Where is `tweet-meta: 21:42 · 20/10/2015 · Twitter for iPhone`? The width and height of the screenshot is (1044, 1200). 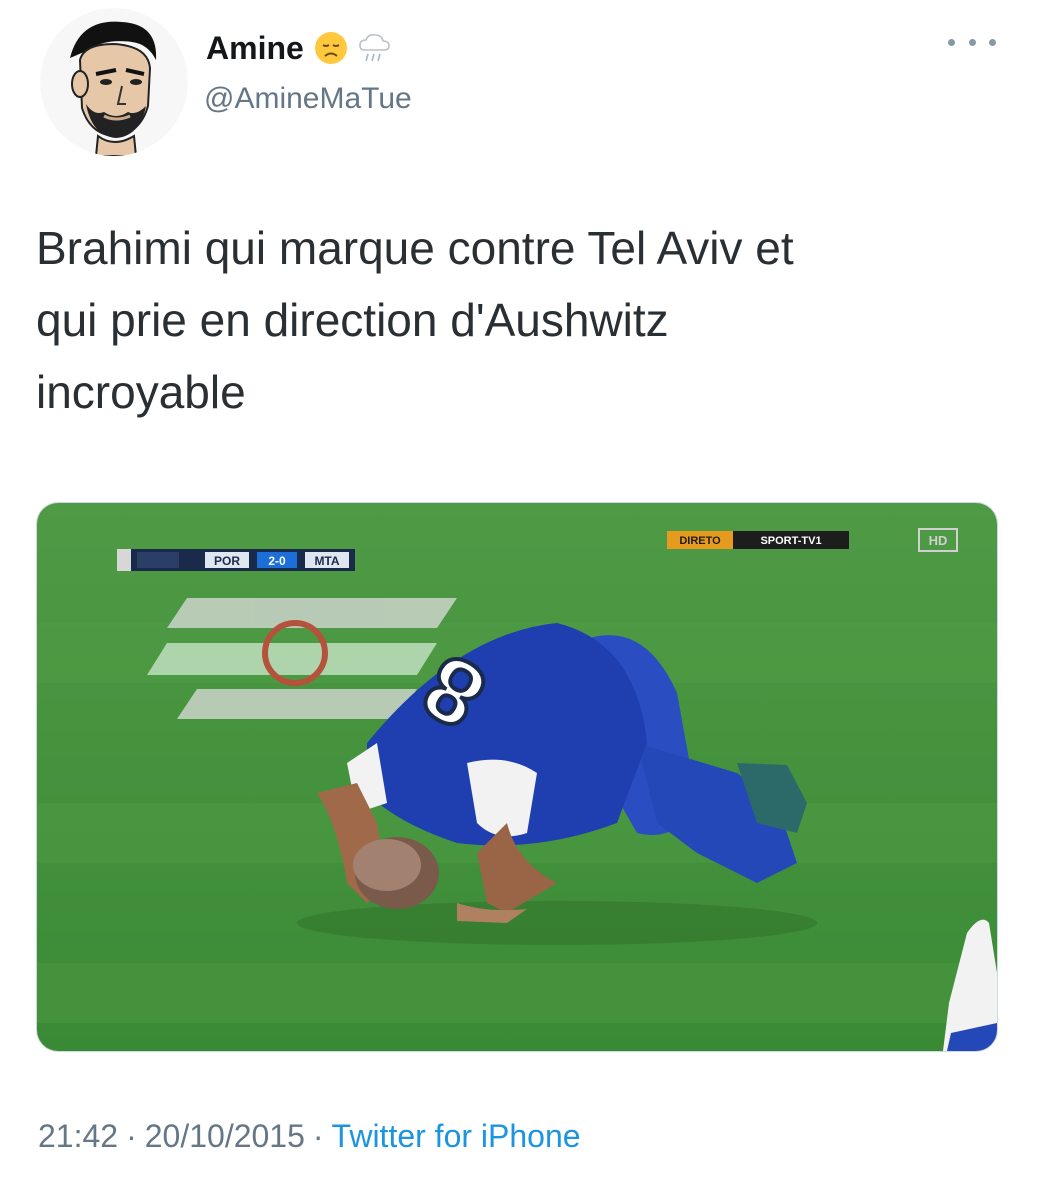
tweet-meta: 21:42 · 20/10/2015 · Twitter for iPhone is located at coordinates (309, 1136).